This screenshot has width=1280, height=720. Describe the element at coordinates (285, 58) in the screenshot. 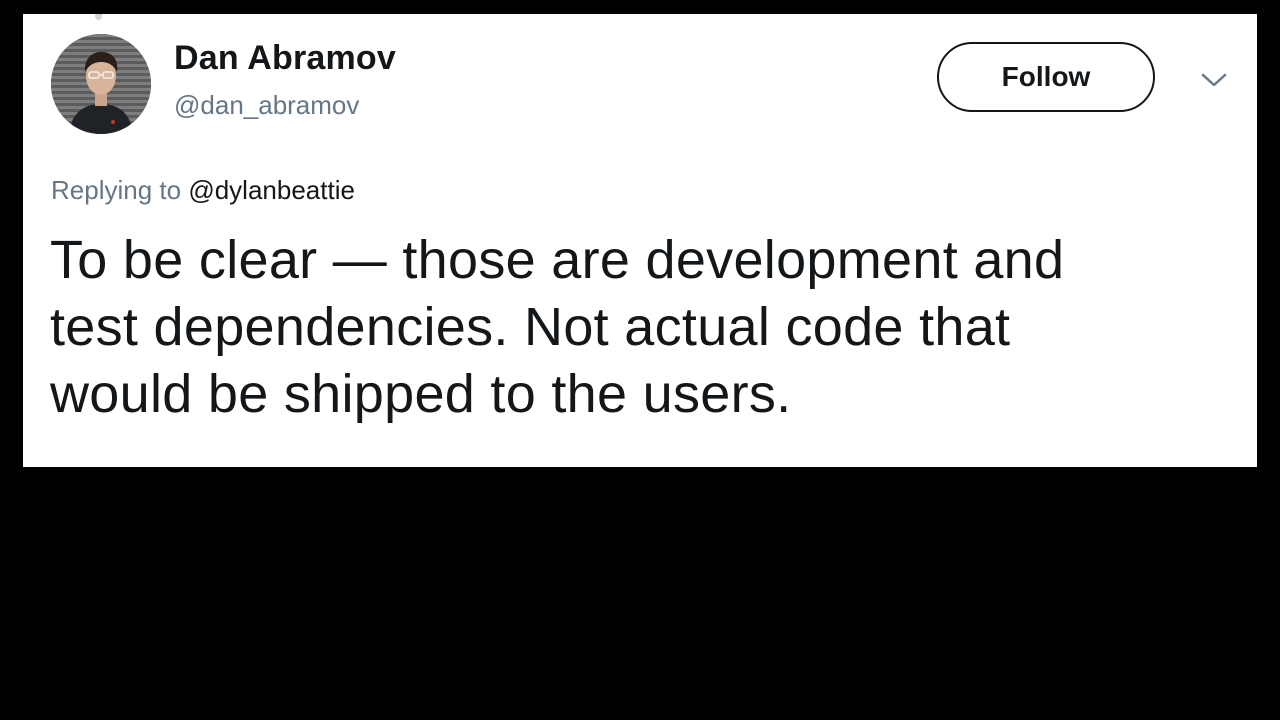

I see `author-display-name: Dan Abramov` at that location.